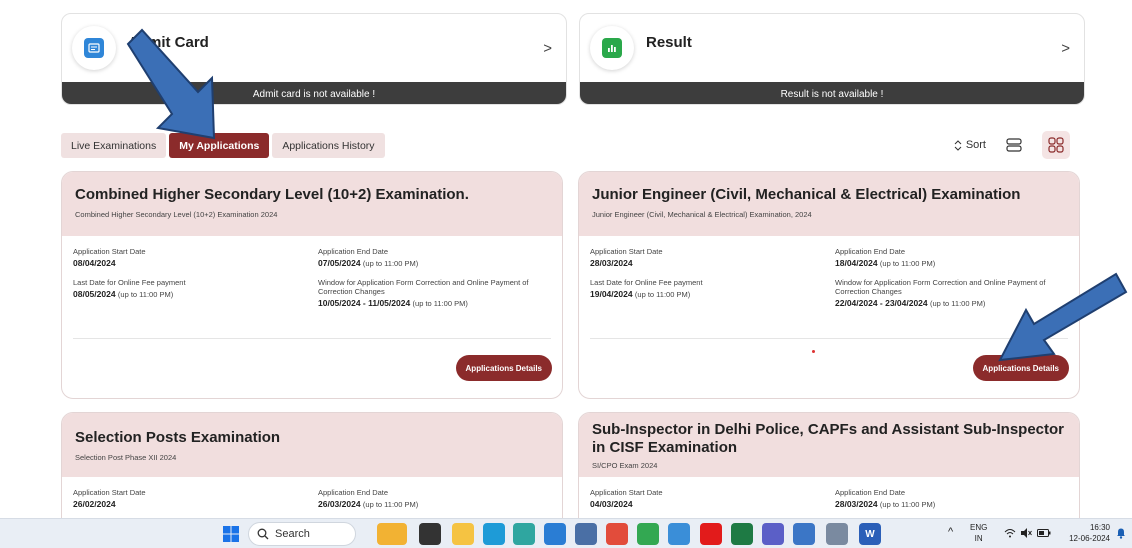 Image resolution: width=1132 pixels, height=548 pixels. Describe the element at coordinates (494, 534) in the screenshot. I see `edge-icon` at that location.